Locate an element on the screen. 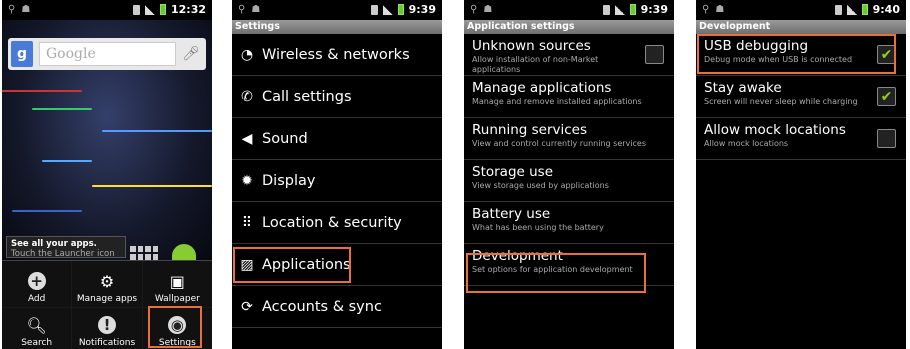 This screenshot has height=349, width=910. unknown-sources-checkbox is located at coordinates (654, 54).